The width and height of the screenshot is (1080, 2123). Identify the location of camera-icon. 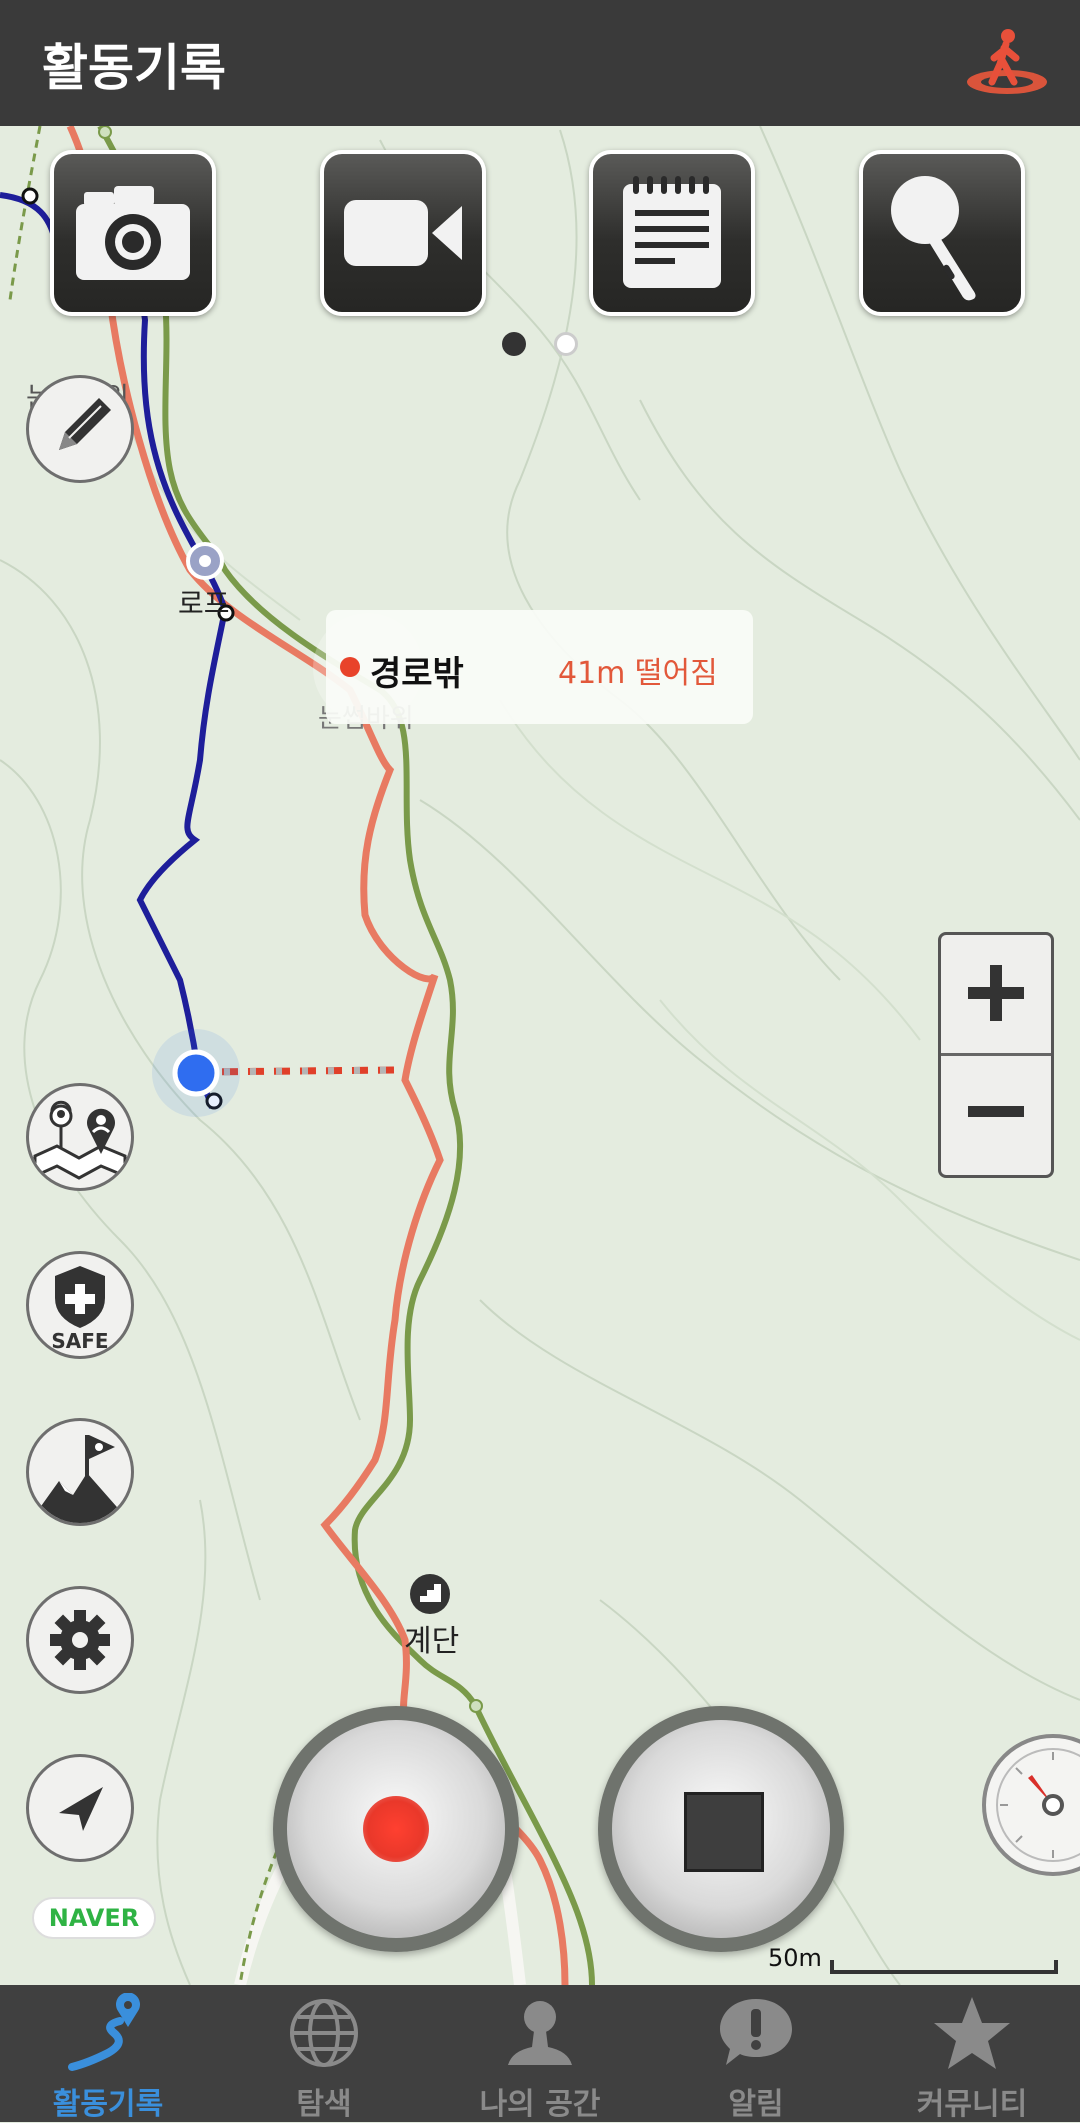
(133, 233).